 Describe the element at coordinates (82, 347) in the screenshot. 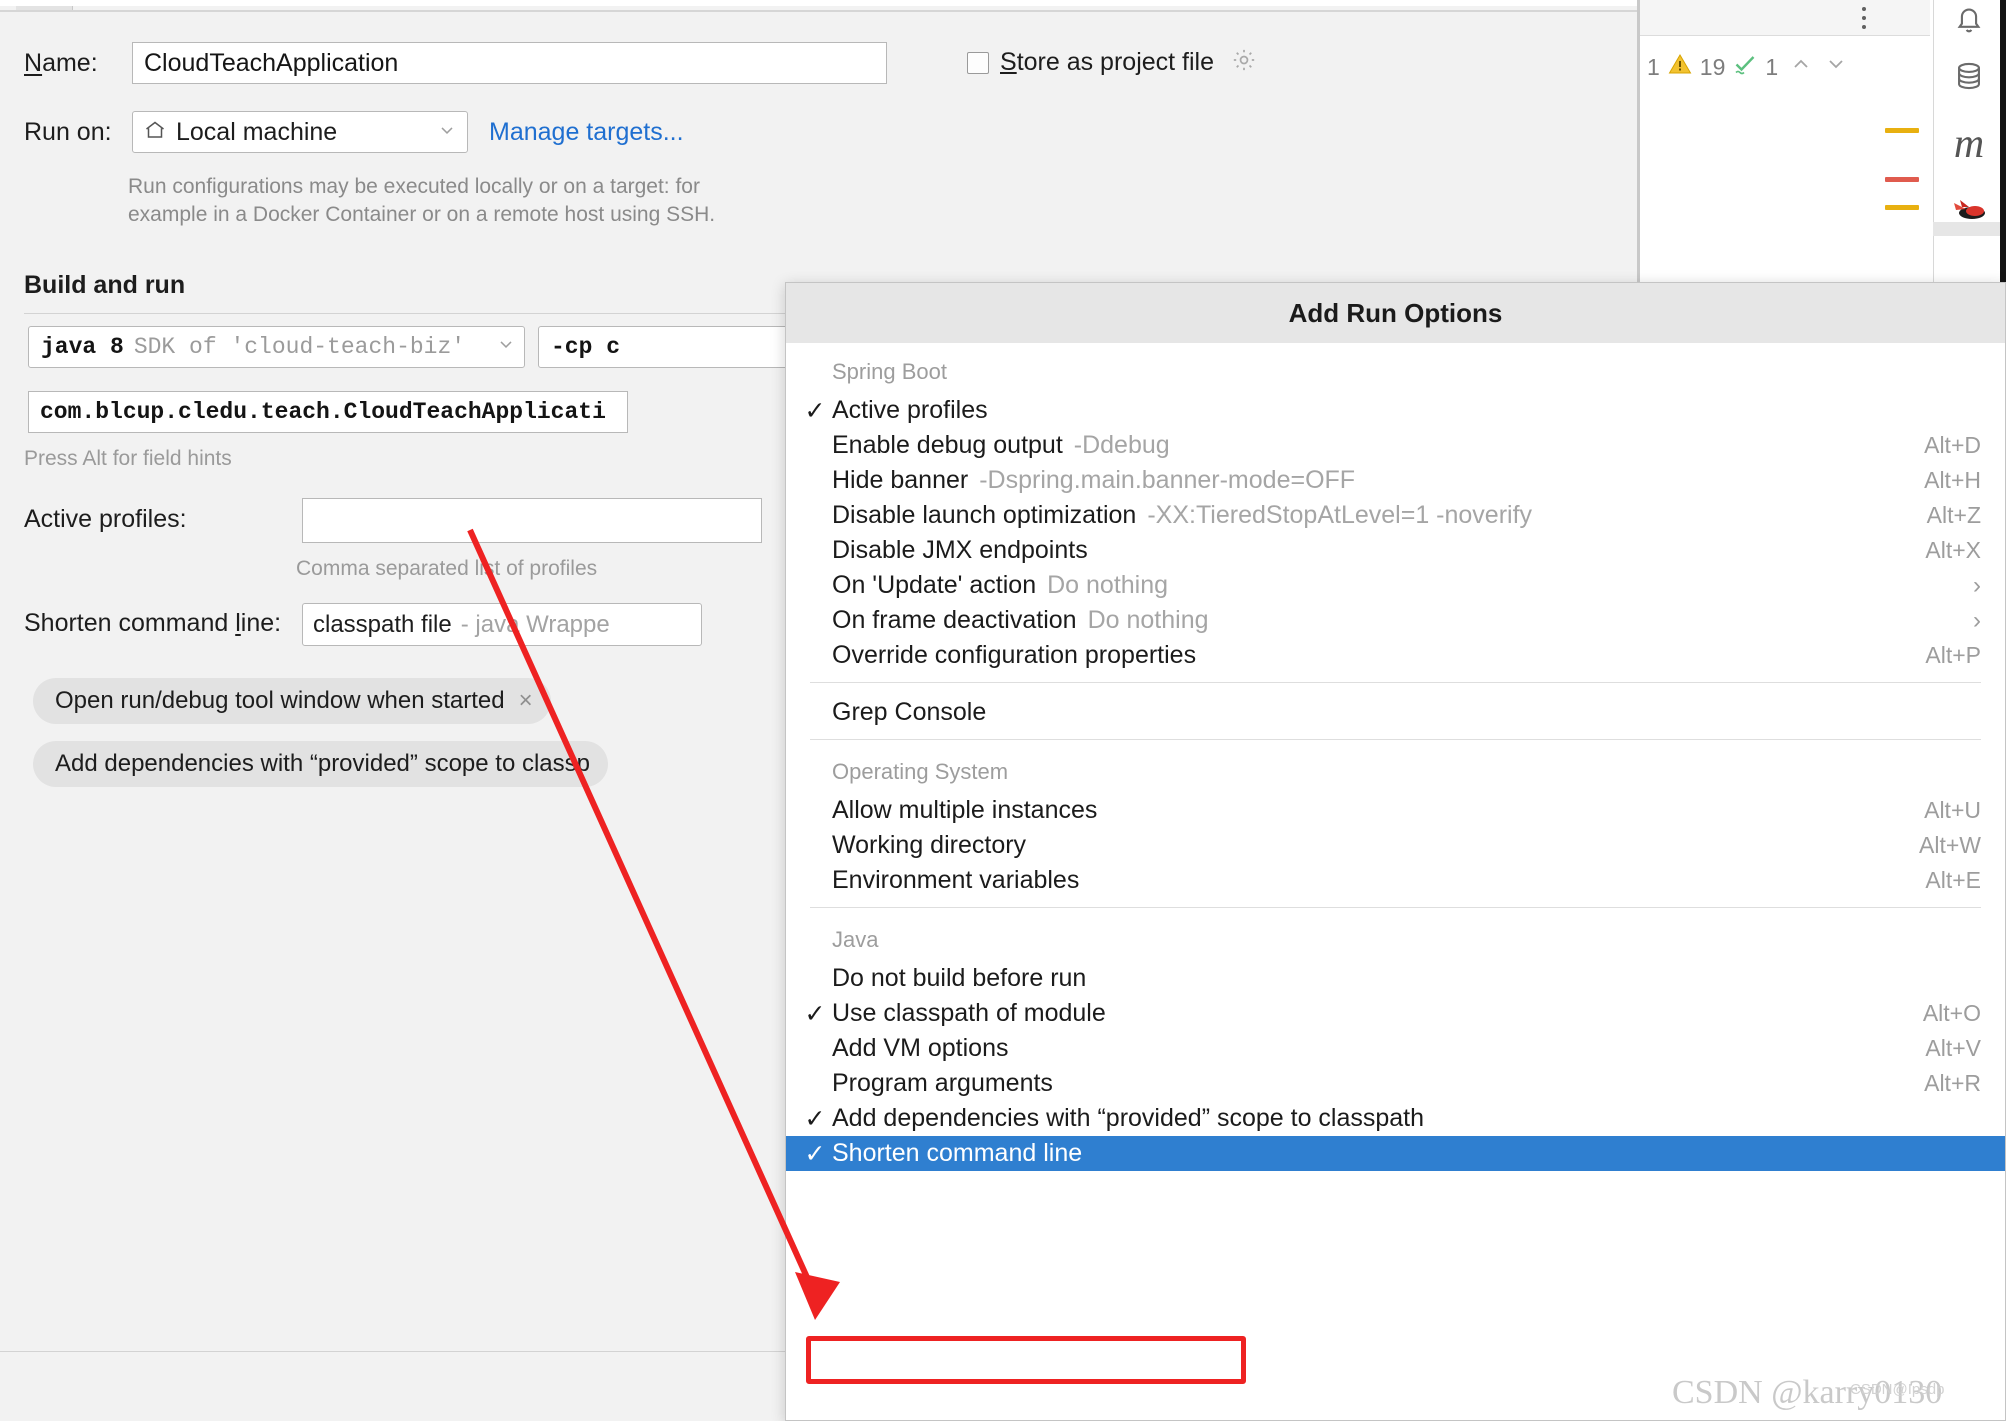

I see `jdk-name: java 8` at that location.